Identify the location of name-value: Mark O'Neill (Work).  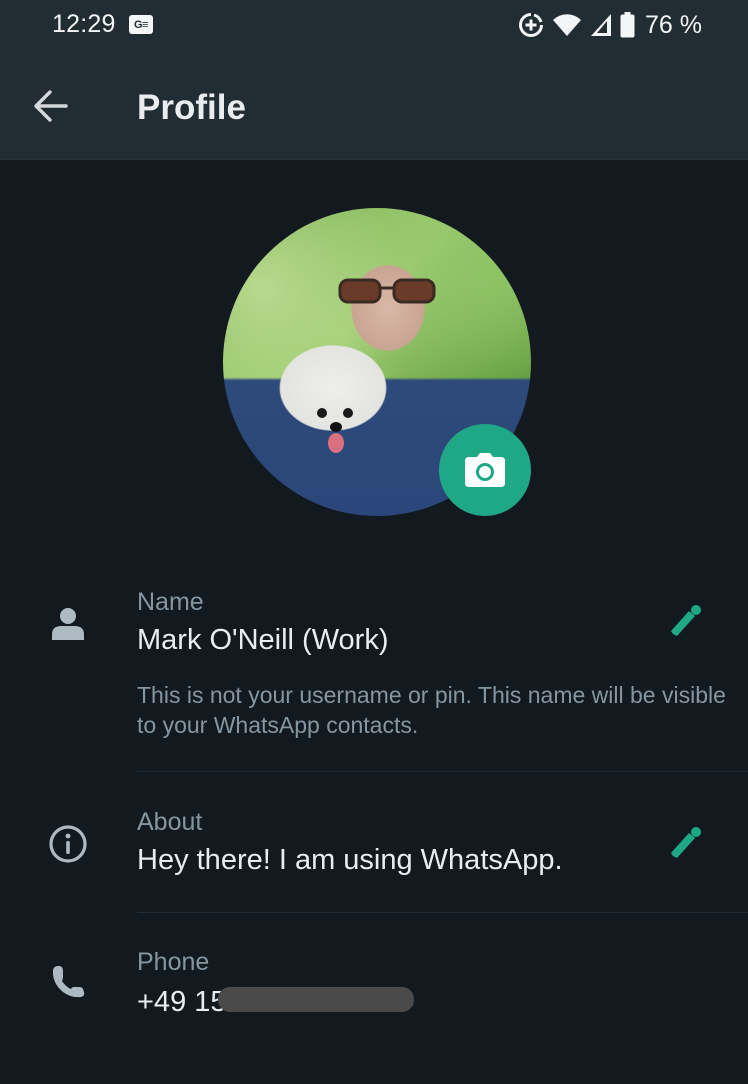
(263, 640).